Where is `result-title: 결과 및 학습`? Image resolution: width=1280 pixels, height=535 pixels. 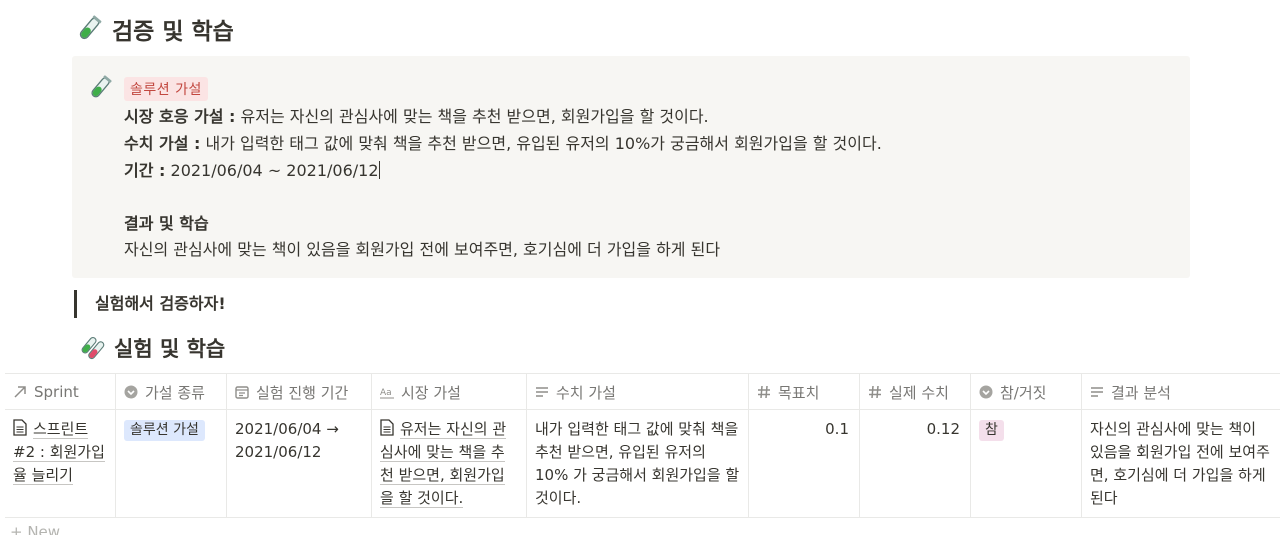
result-title: 결과 및 학습 is located at coordinates (166, 223).